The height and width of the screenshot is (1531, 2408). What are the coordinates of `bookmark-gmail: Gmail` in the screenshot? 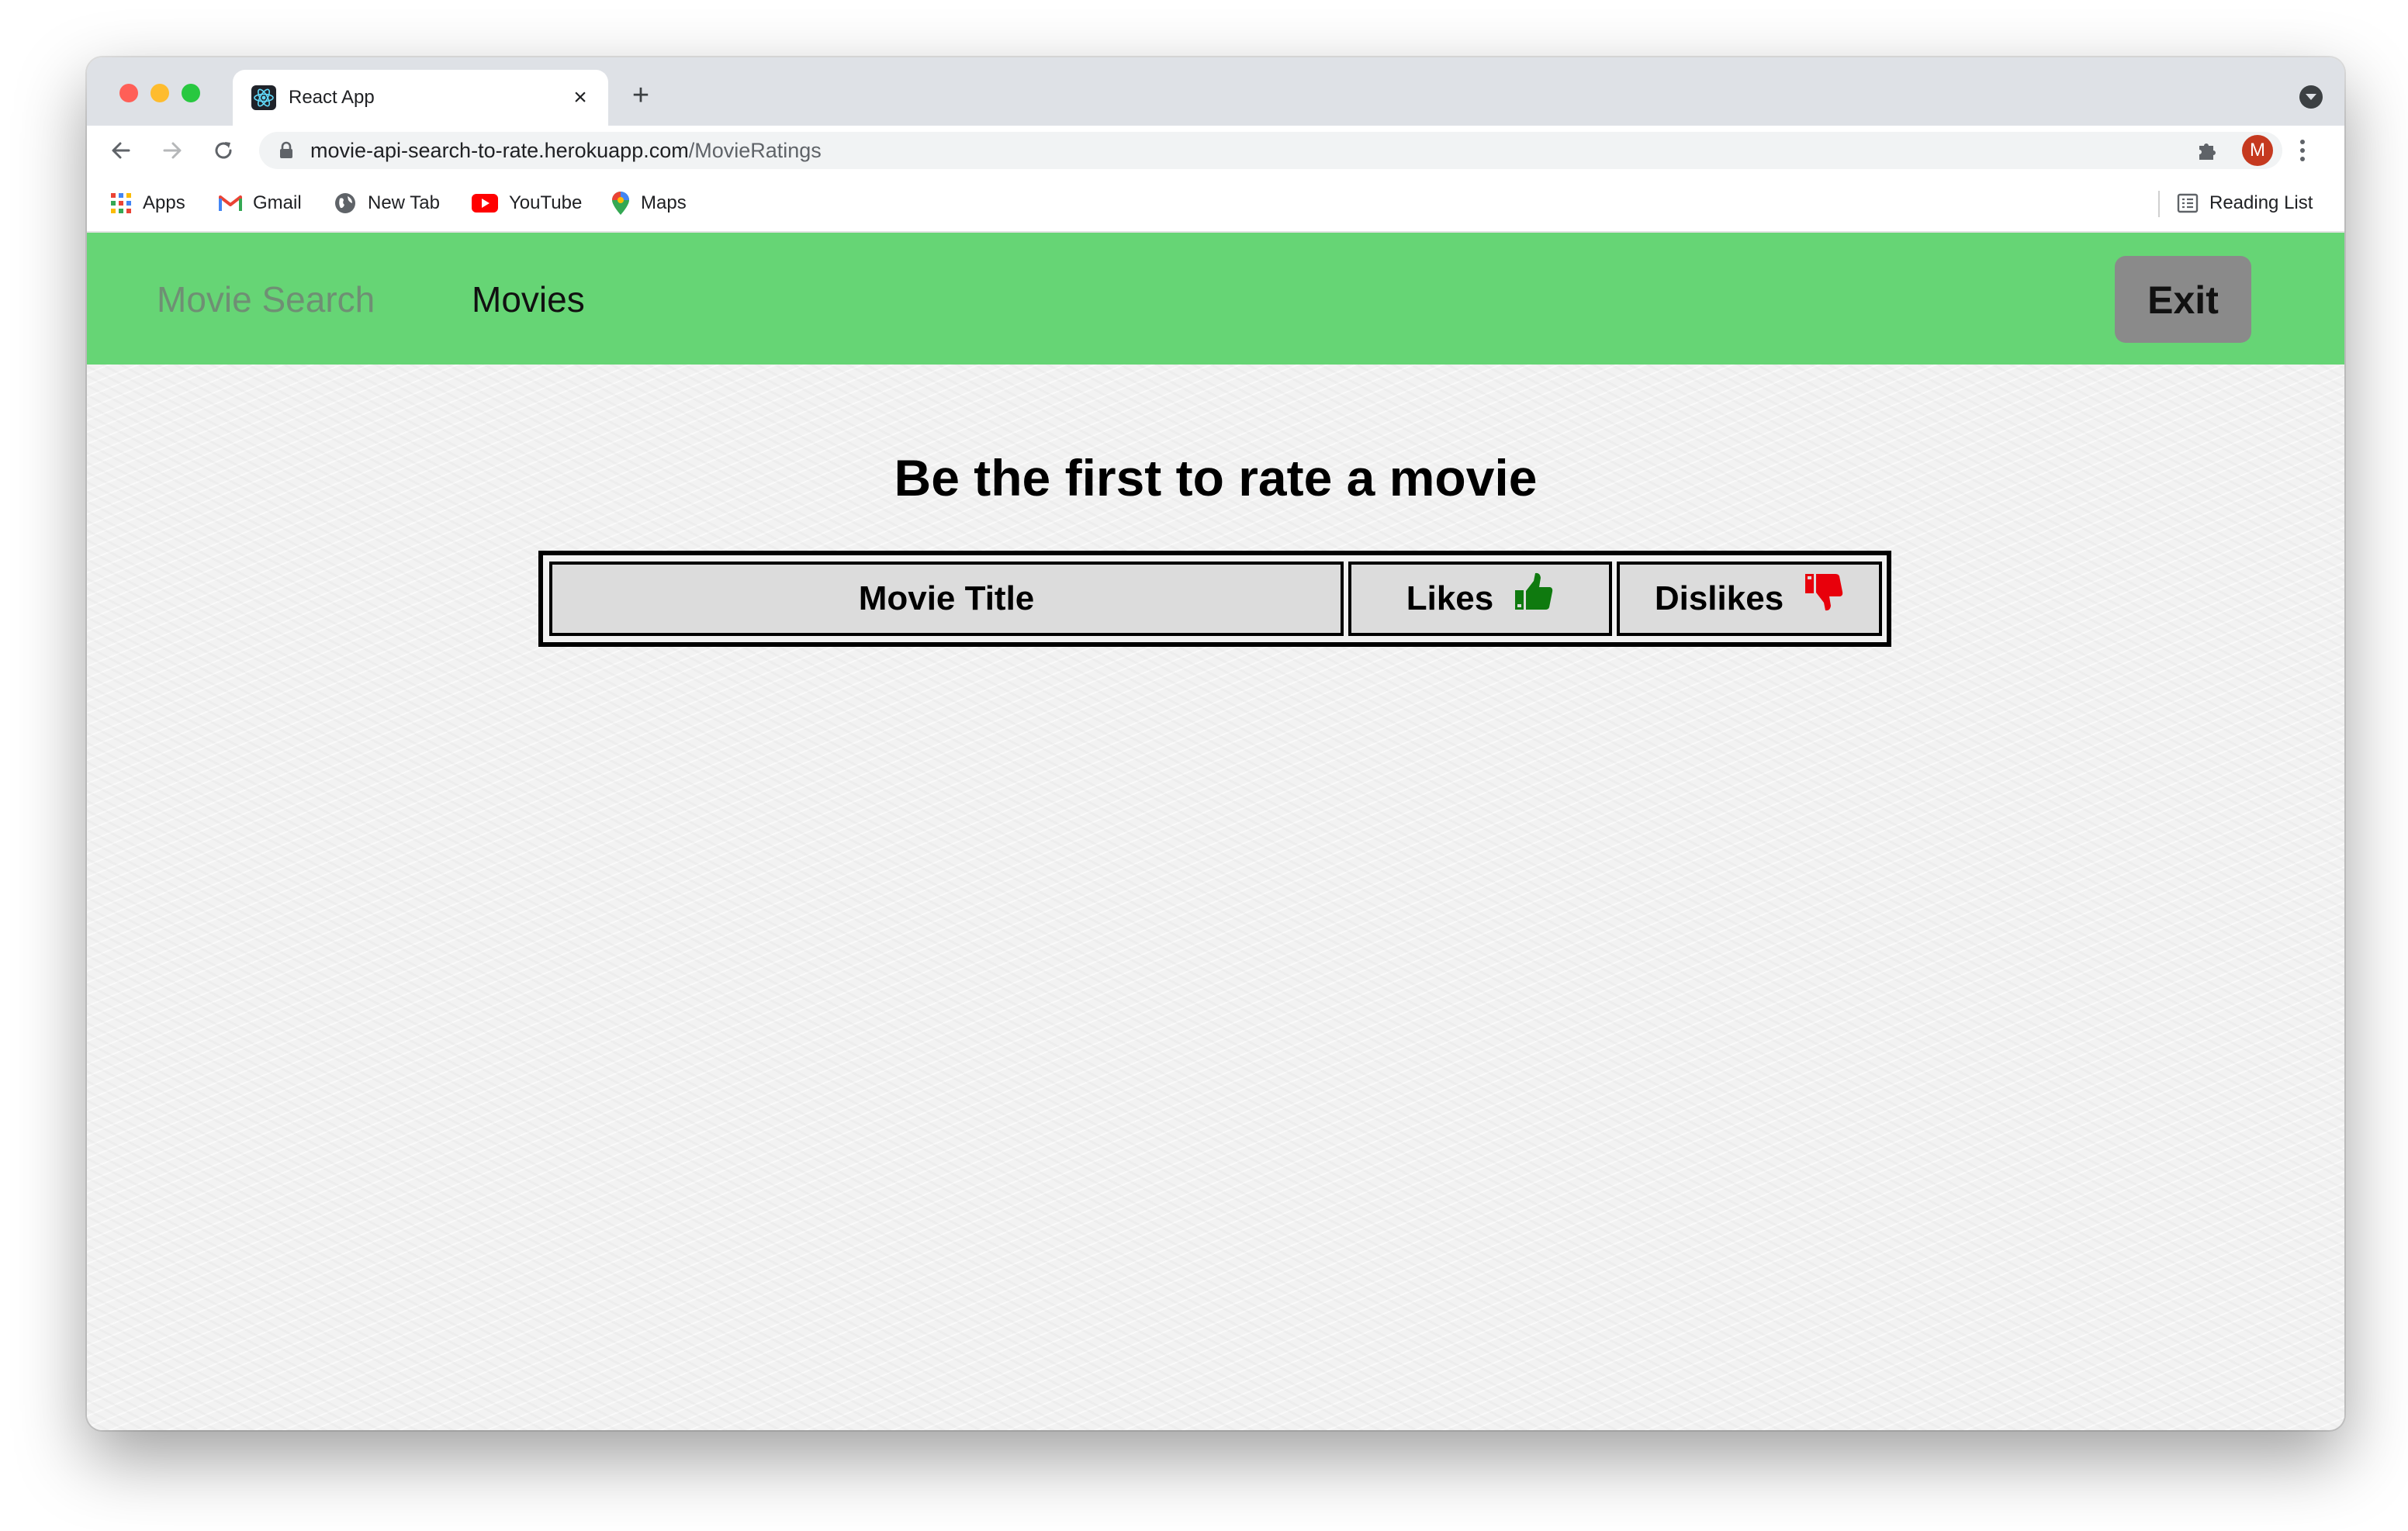 It's located at (260, 203).